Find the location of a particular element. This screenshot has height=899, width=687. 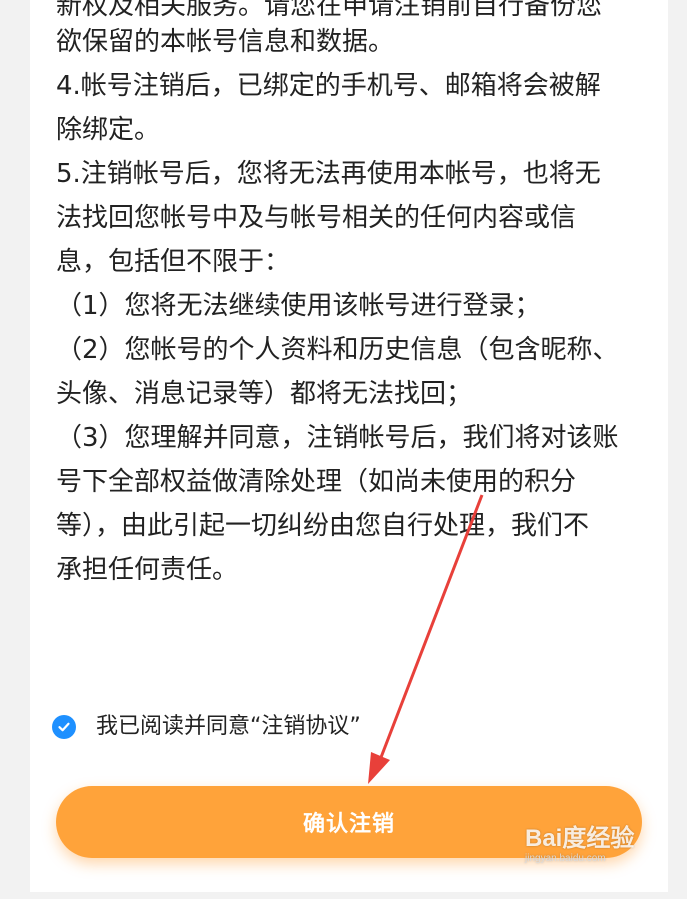

terms-line: 头像、消息记录等）都将无法找回； is located at coordinates (264, 394).